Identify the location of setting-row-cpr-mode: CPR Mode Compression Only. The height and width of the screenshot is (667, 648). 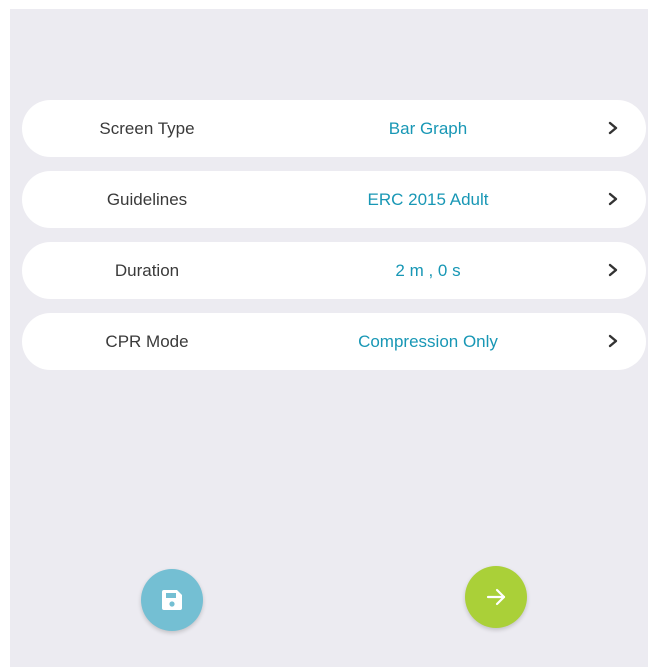
(334, 341).